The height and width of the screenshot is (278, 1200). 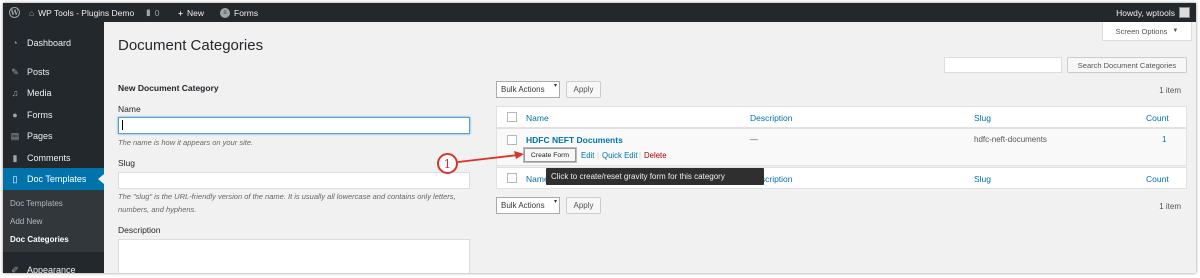 What do you see at coordinates (26, 221) in the screenshot?
I see `submenu-add-new: Add New` at bounding box center [26, 221].